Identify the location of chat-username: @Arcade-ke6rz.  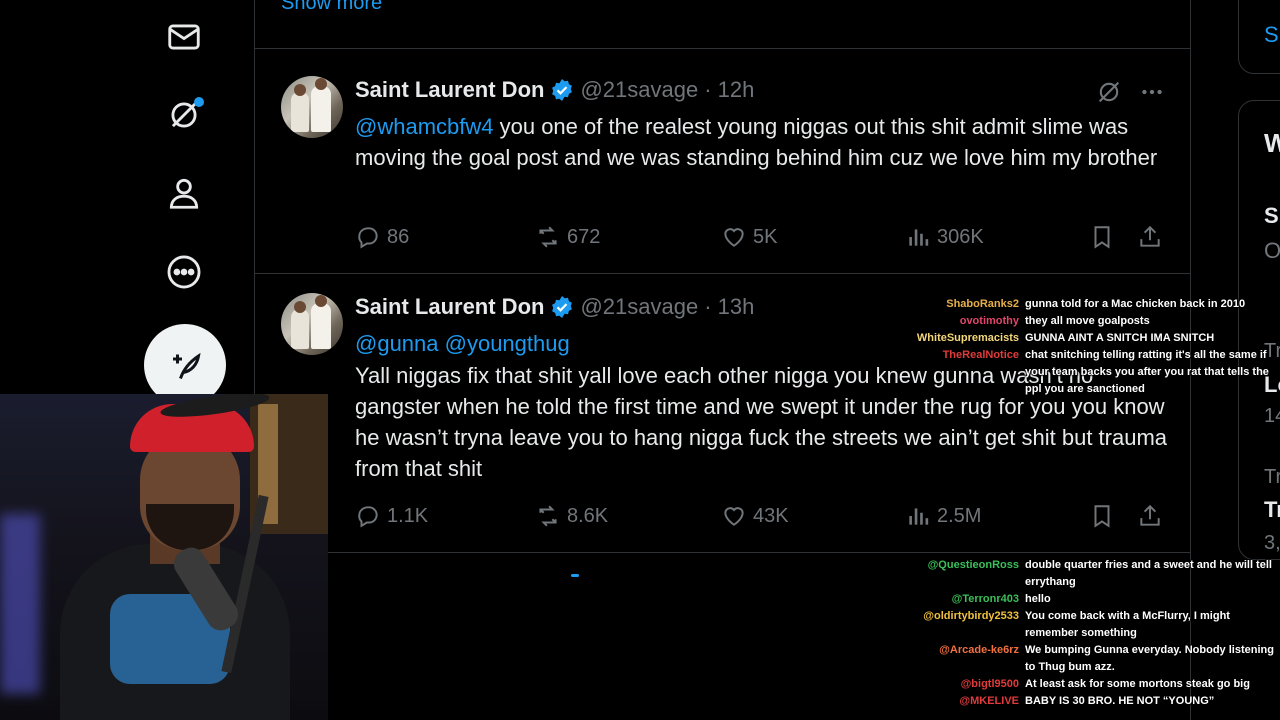
(979, 650).